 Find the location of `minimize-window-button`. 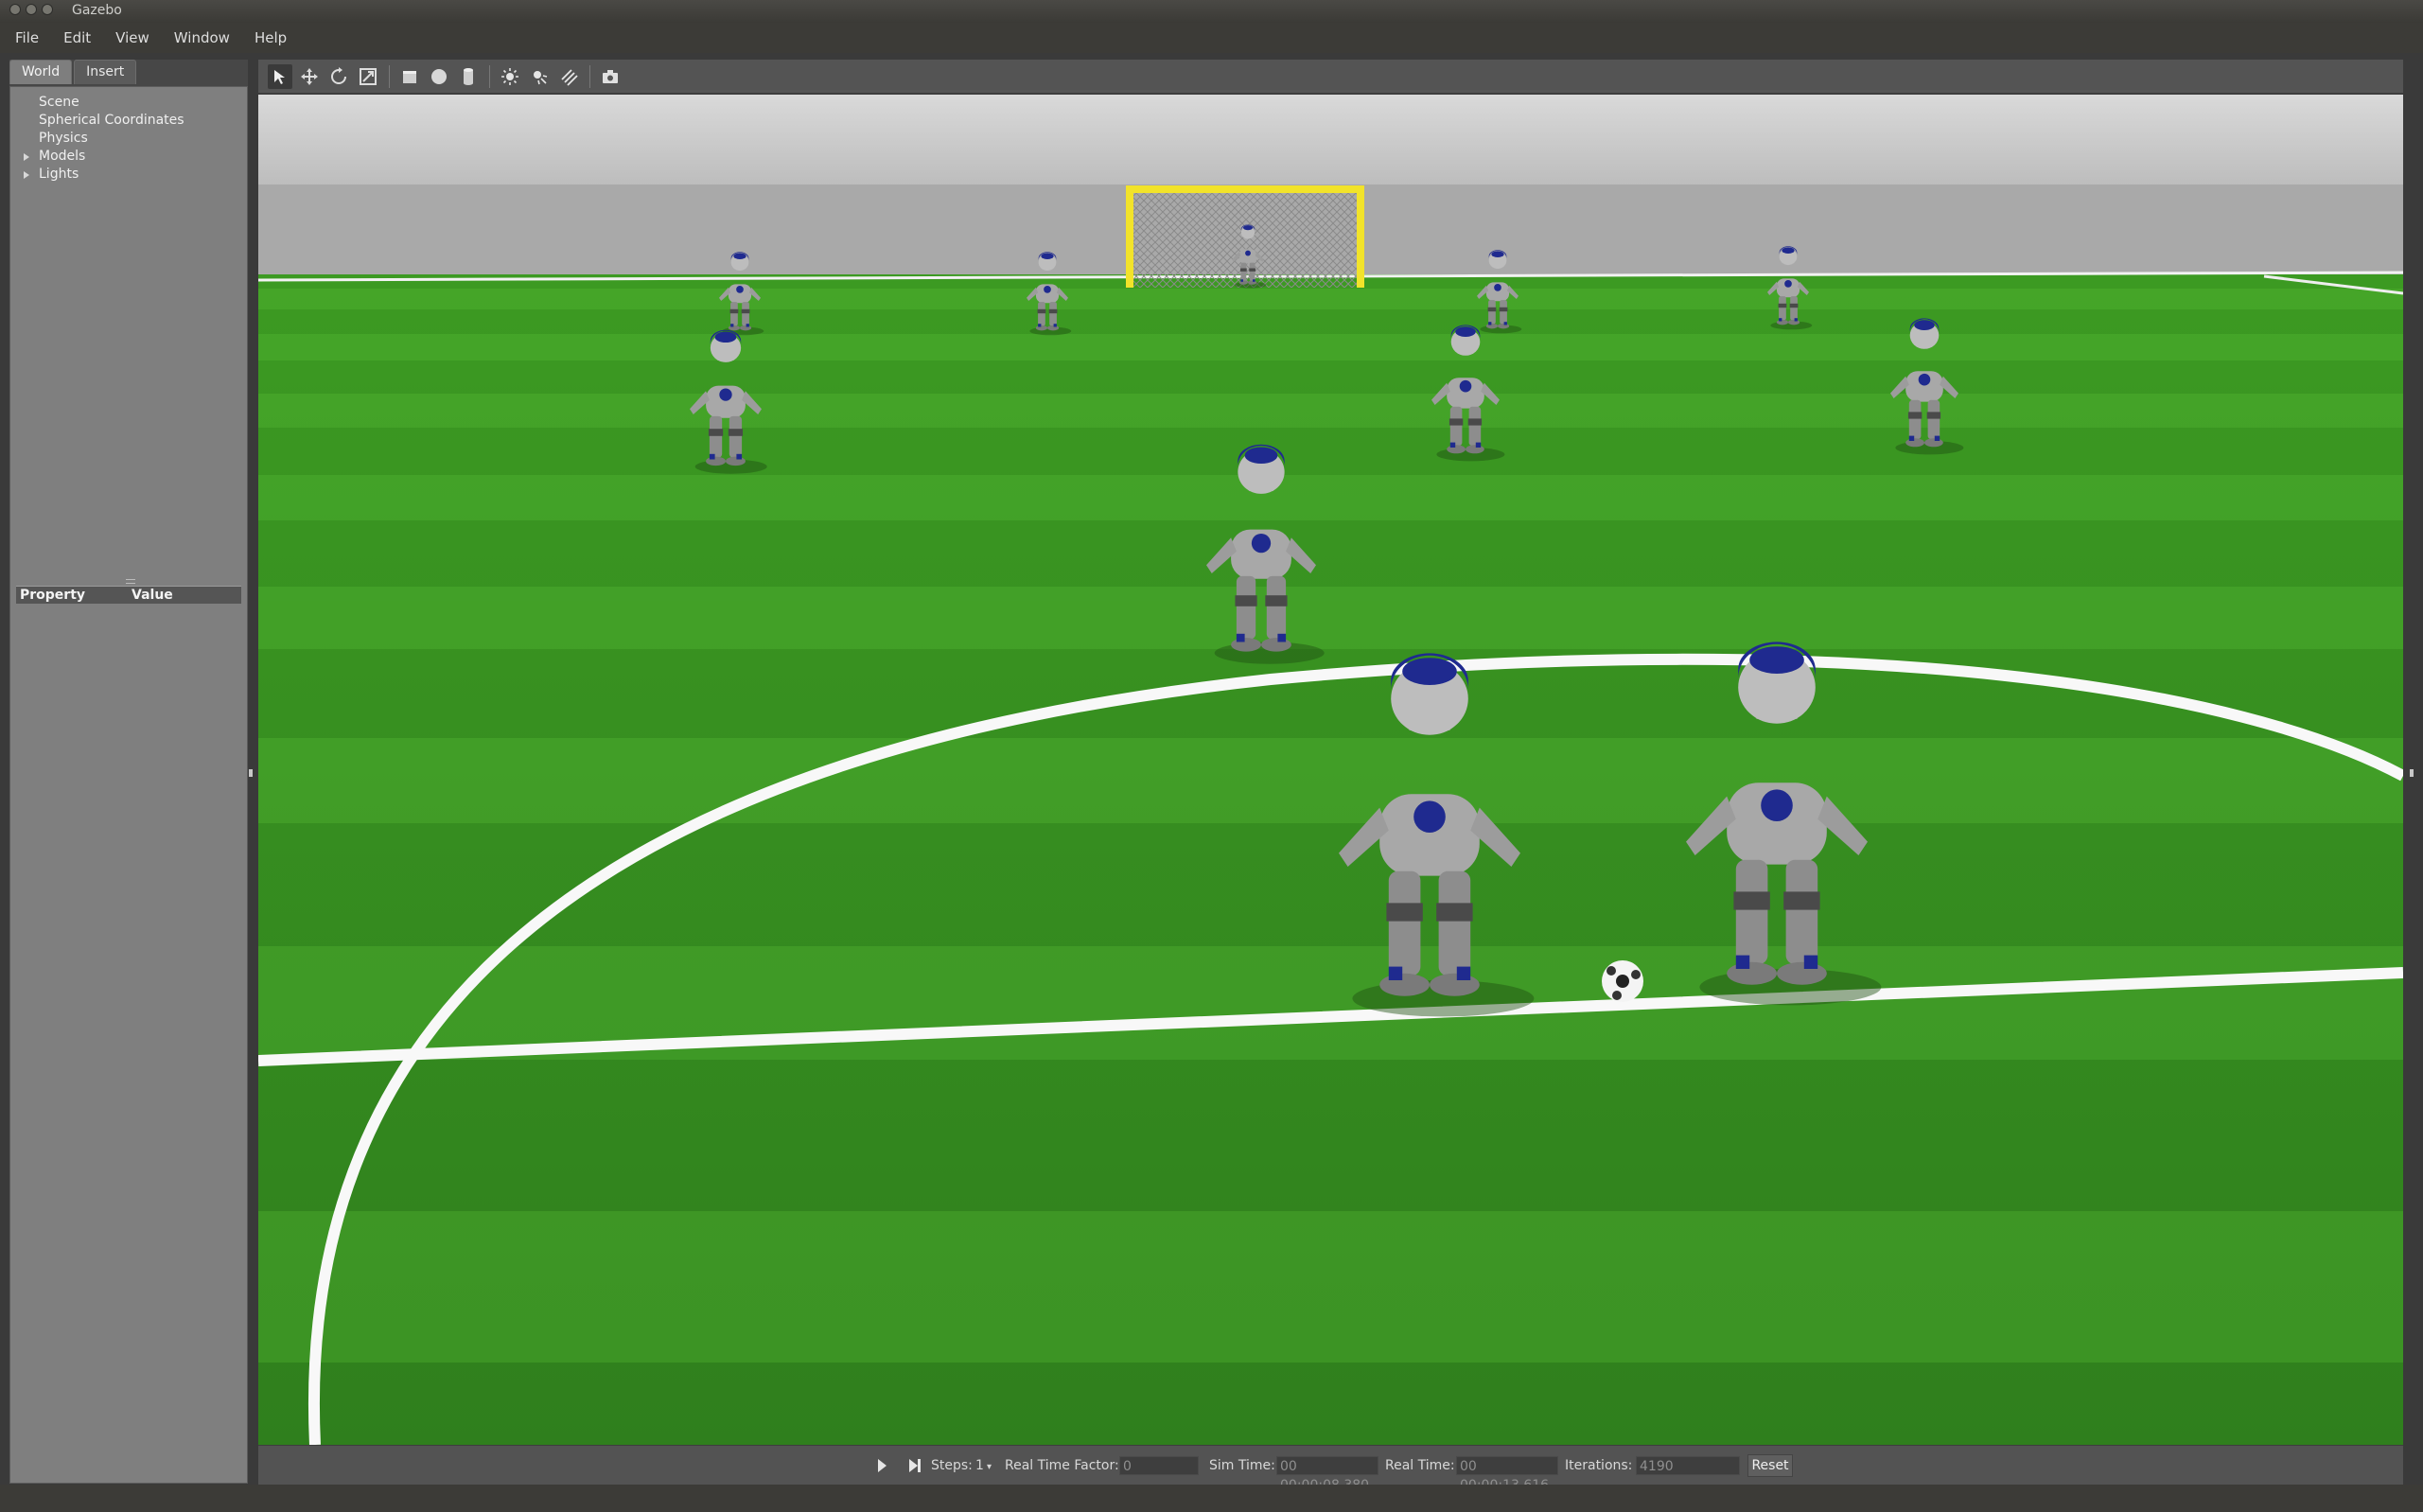

minimize-window-button is located at coordinates (31, 9).